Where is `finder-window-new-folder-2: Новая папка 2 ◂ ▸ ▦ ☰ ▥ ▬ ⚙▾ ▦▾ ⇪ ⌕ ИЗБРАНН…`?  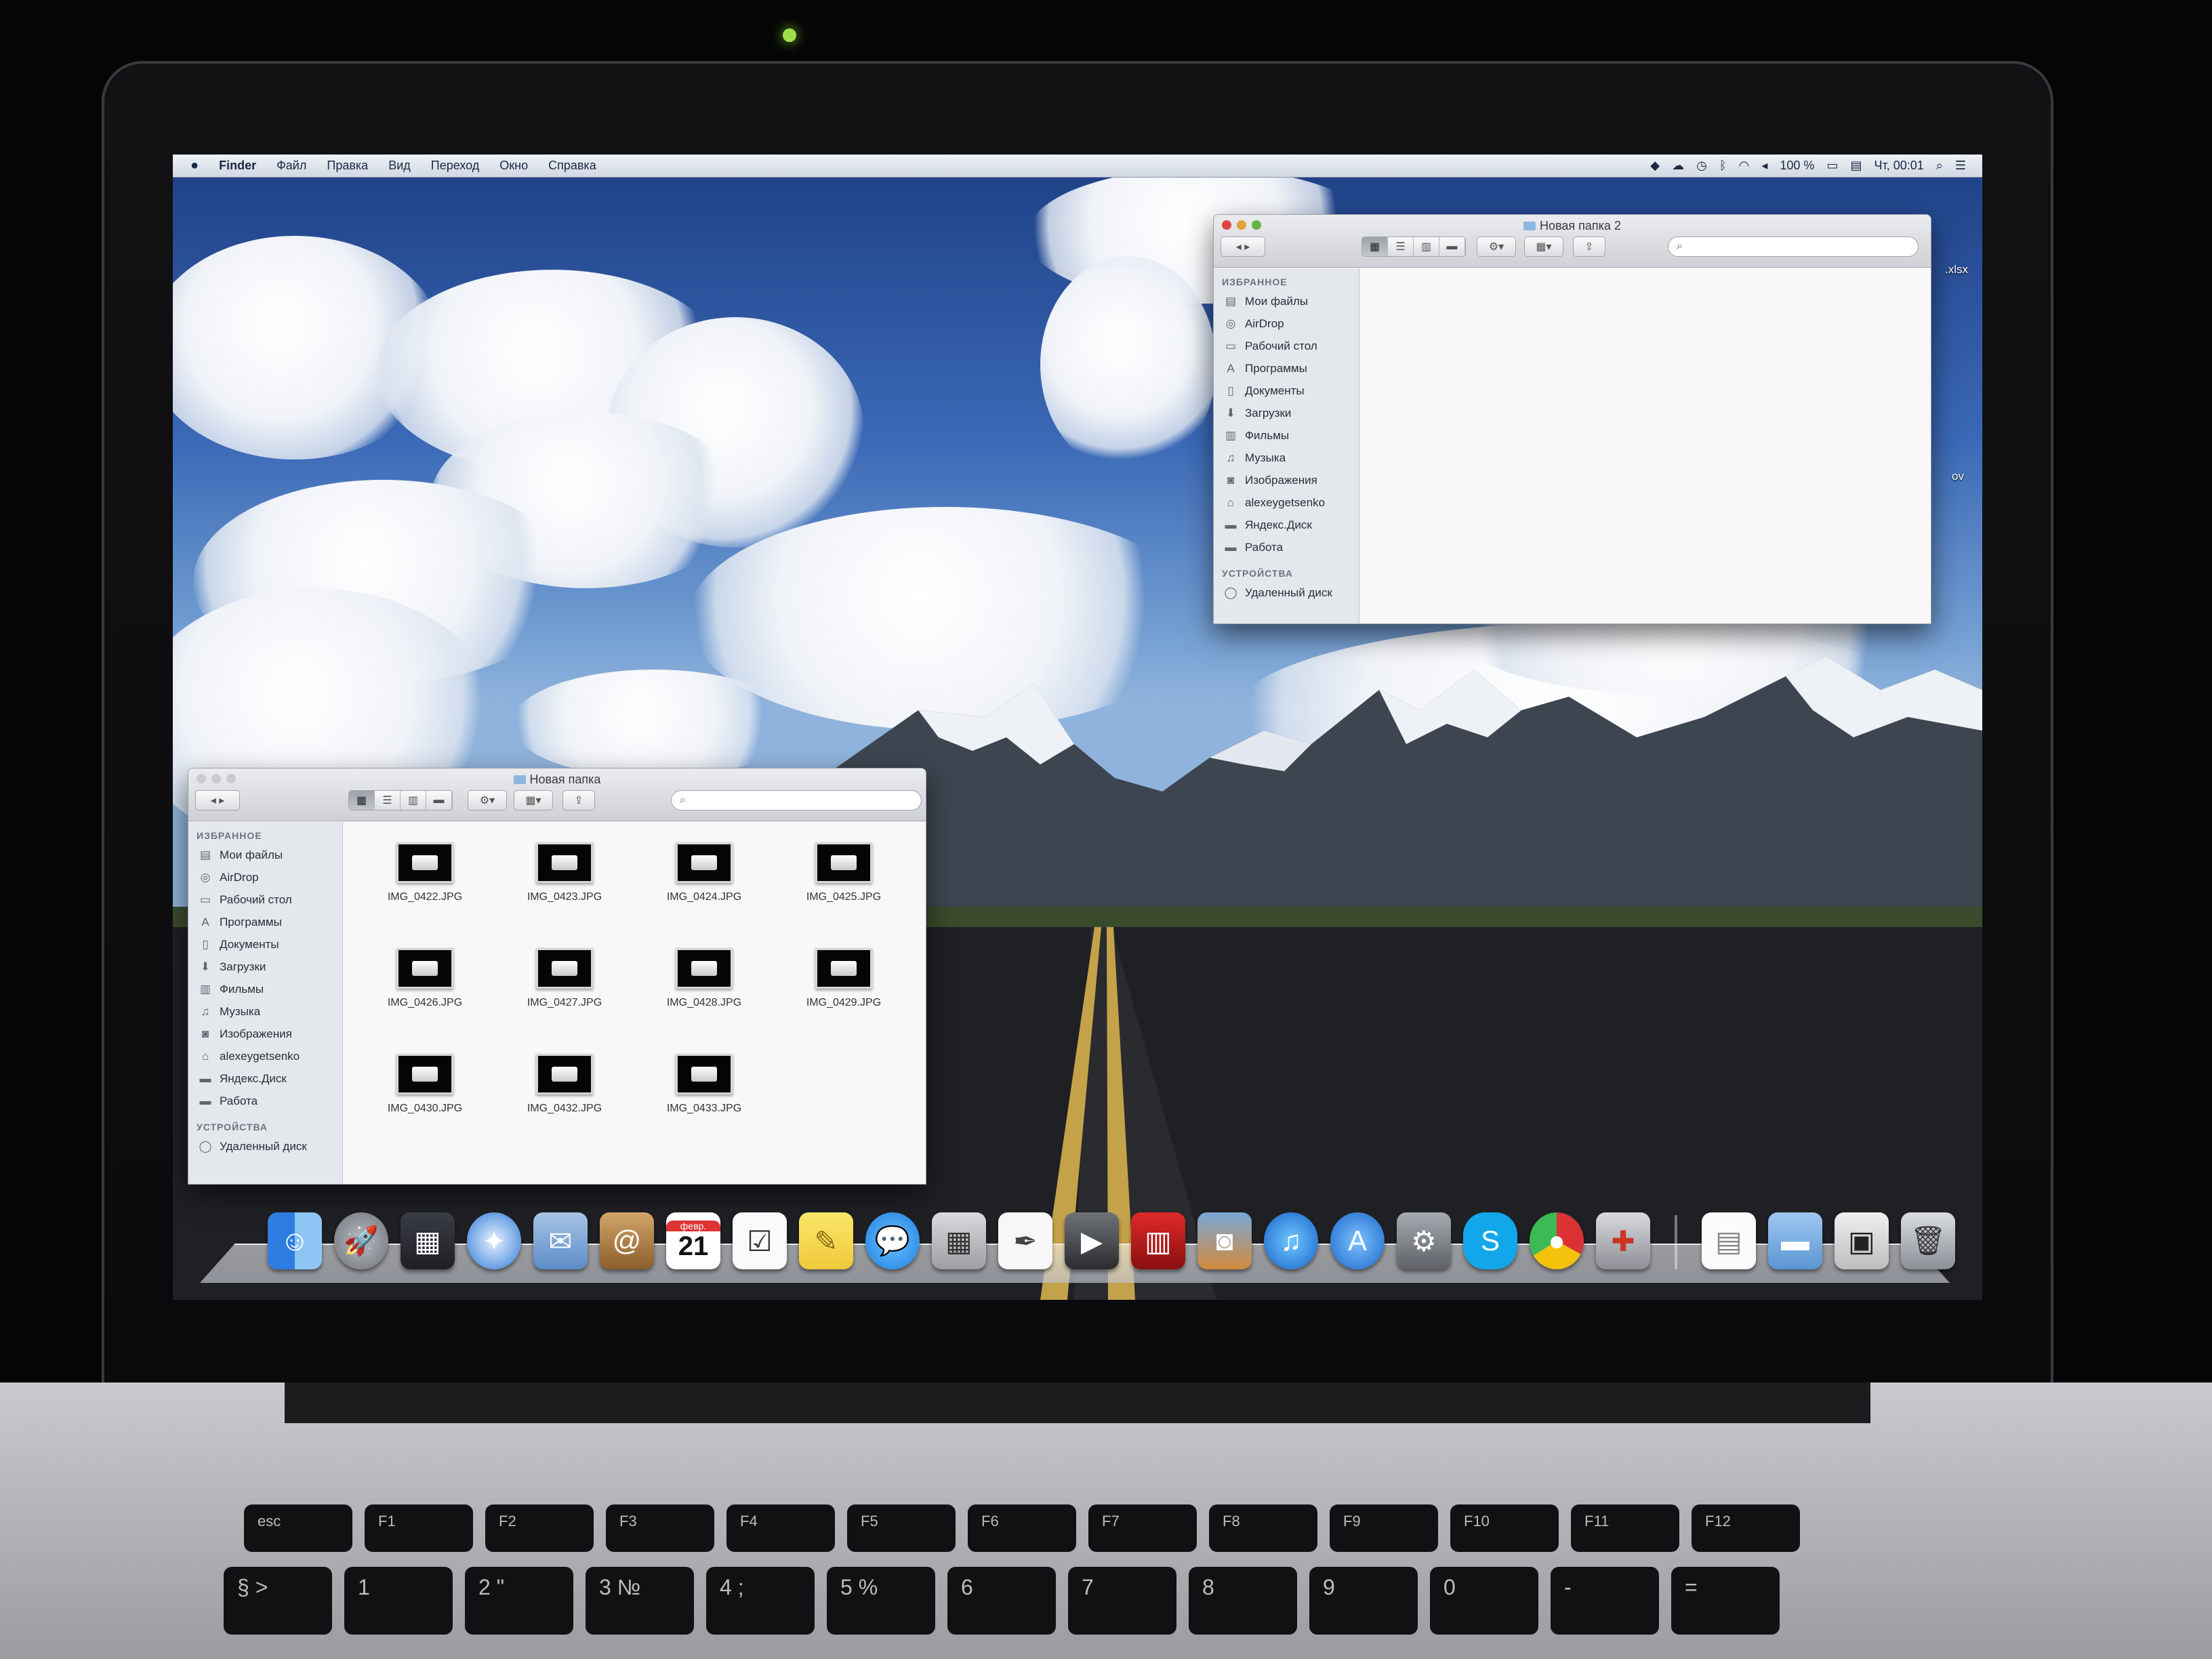 finder-window-new-folder-2: Новая папка 2 ◂ ▸ ▦ ☰ ▥ ▬ ⚙▾ ▦▾ ⇪ ⌕ ИЗБРАНН… is located at coordinates (1572, 419).